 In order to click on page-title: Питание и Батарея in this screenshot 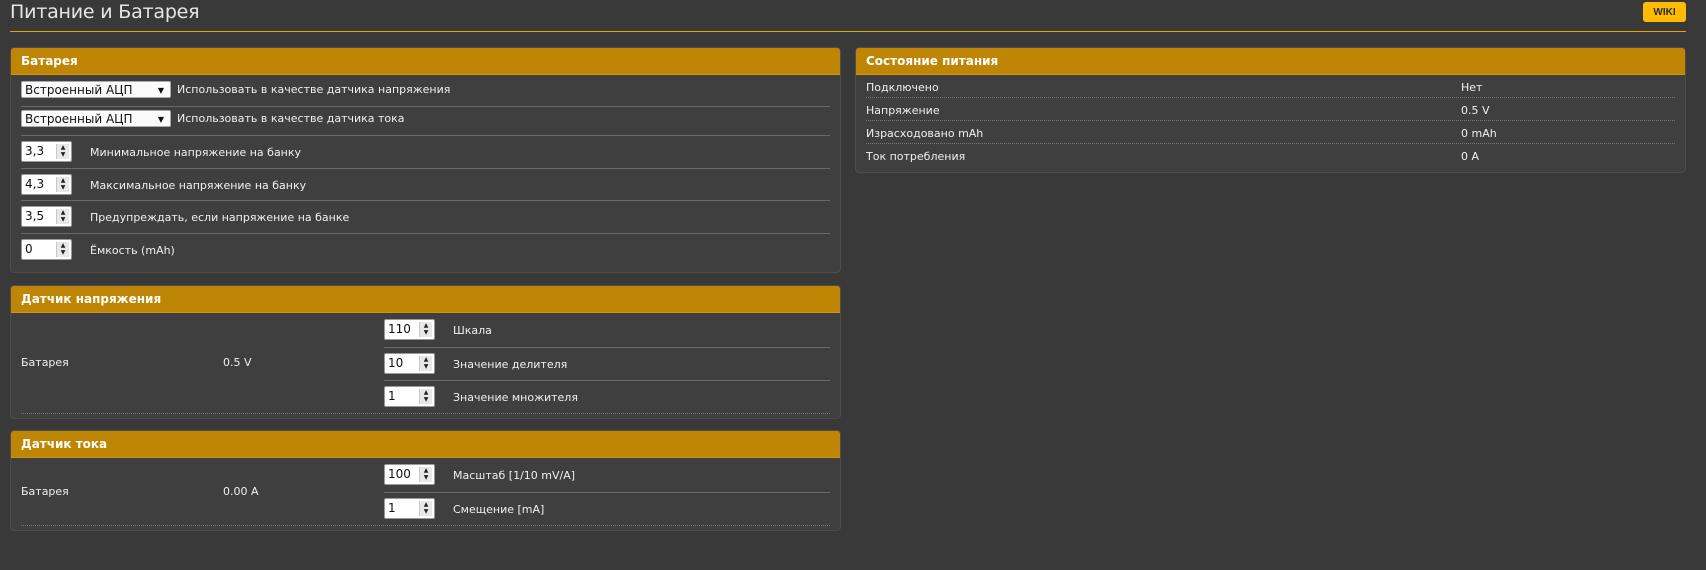, I will do `click(105, 12)`.